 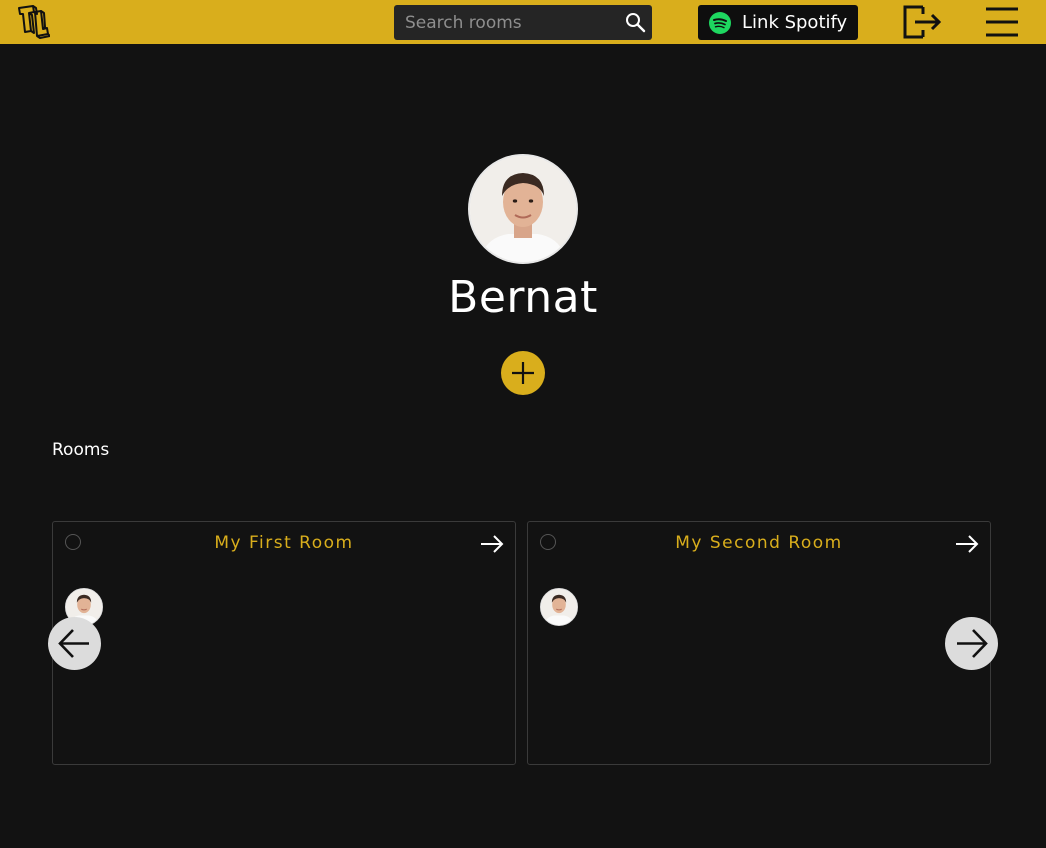 What do you see at coordinates (922, 22) in the screenshot?
I see `logout-icon` at bounding box center [922, 22].